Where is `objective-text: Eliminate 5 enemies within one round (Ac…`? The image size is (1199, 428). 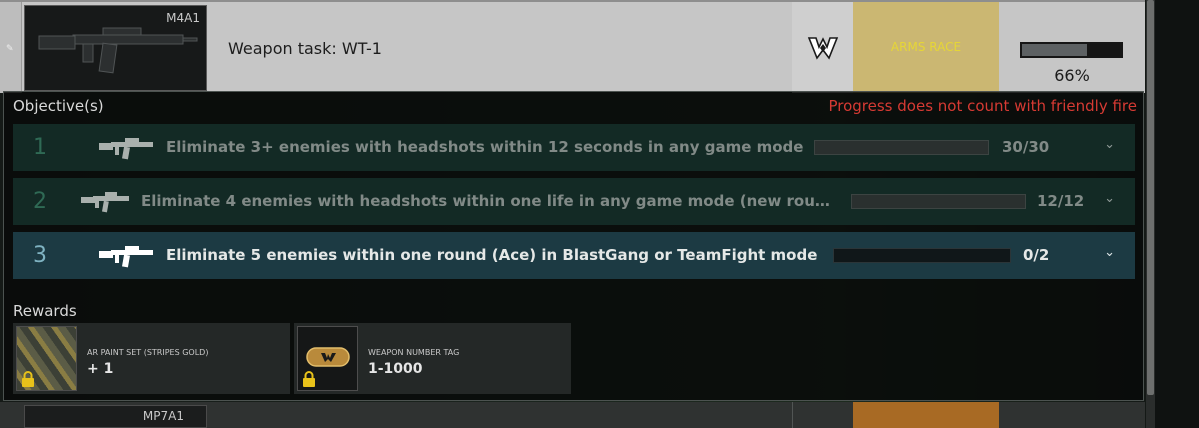
objective-text: Eliminate 5 enemies within one round (Ac… is located at coordinates (492, 255).